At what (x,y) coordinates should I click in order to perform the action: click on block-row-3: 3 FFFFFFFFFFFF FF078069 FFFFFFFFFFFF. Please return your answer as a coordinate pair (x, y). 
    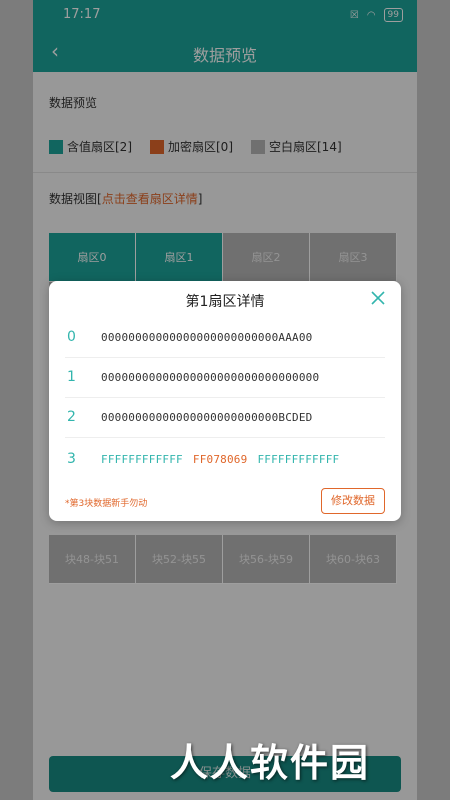
    Looking at the image, I should click on (225, 460).